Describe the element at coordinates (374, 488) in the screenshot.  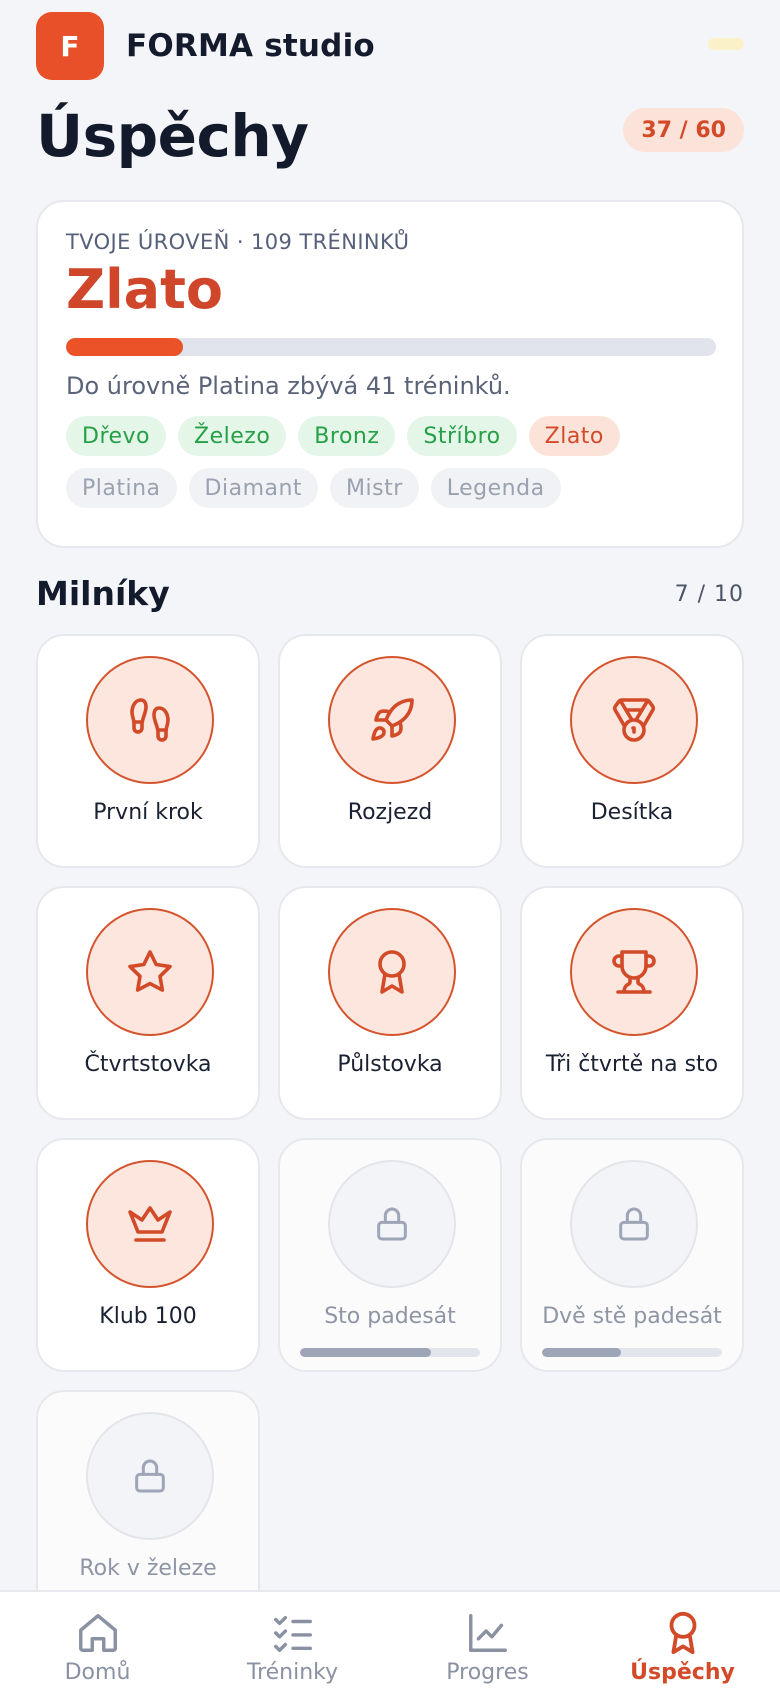
I see `tier-chip: Mistr` at that location.